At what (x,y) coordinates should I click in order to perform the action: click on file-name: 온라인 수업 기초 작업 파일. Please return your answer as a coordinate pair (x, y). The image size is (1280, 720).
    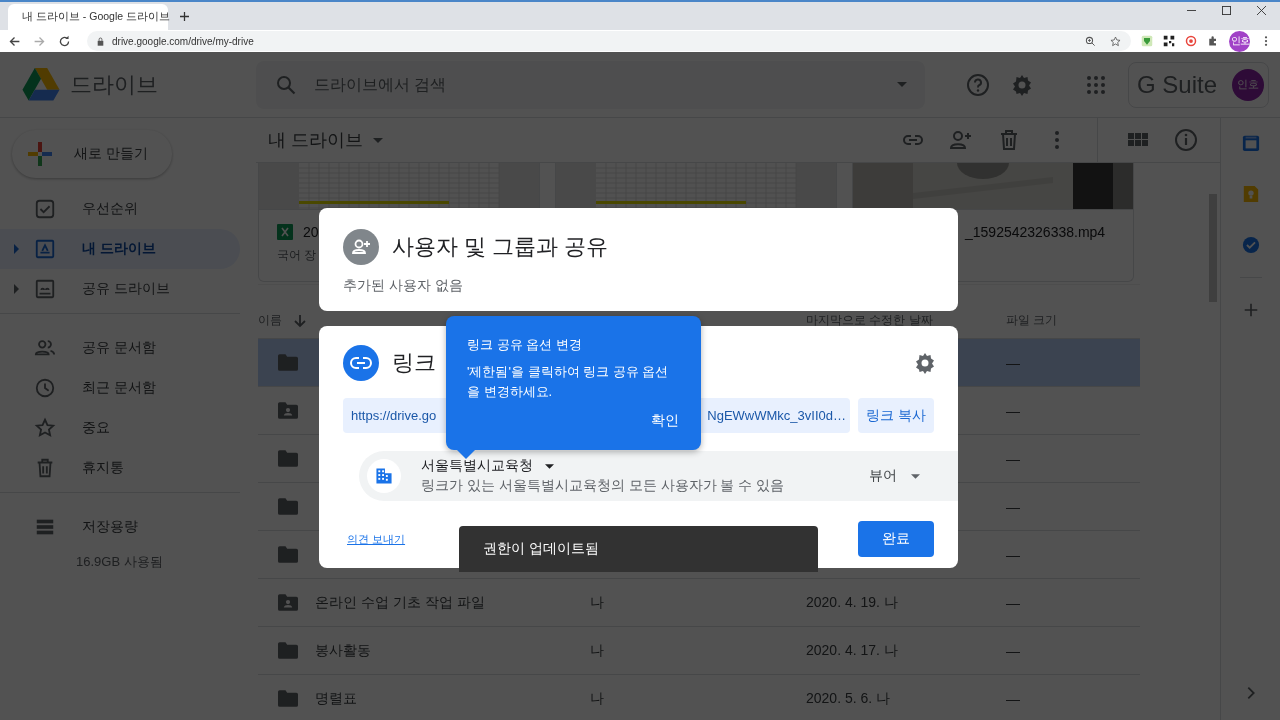
    Looking at the image, I should click on (400, 602).